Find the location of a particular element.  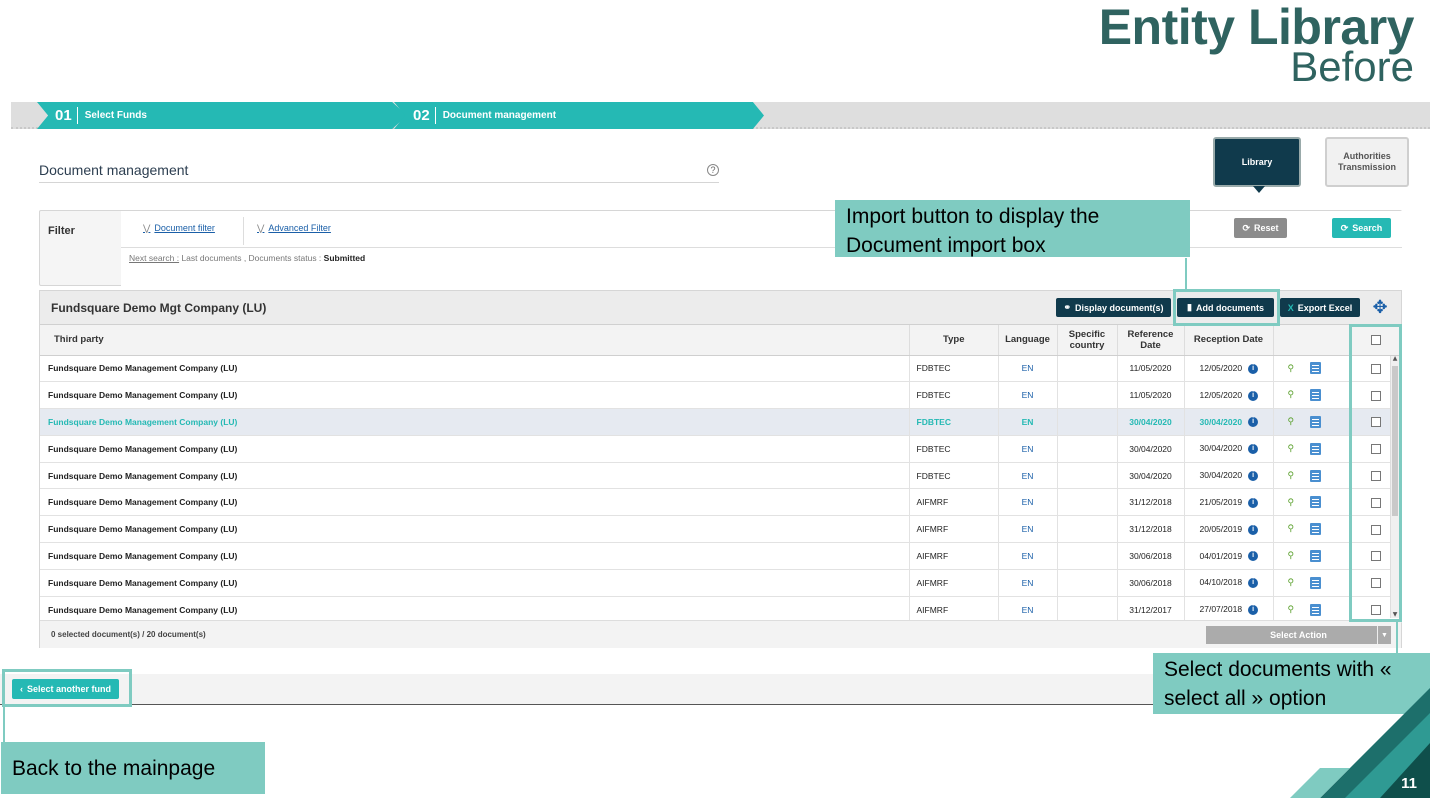

display-documents-button: ⚭ Display document(s) is located at coordinates (1113, 307).